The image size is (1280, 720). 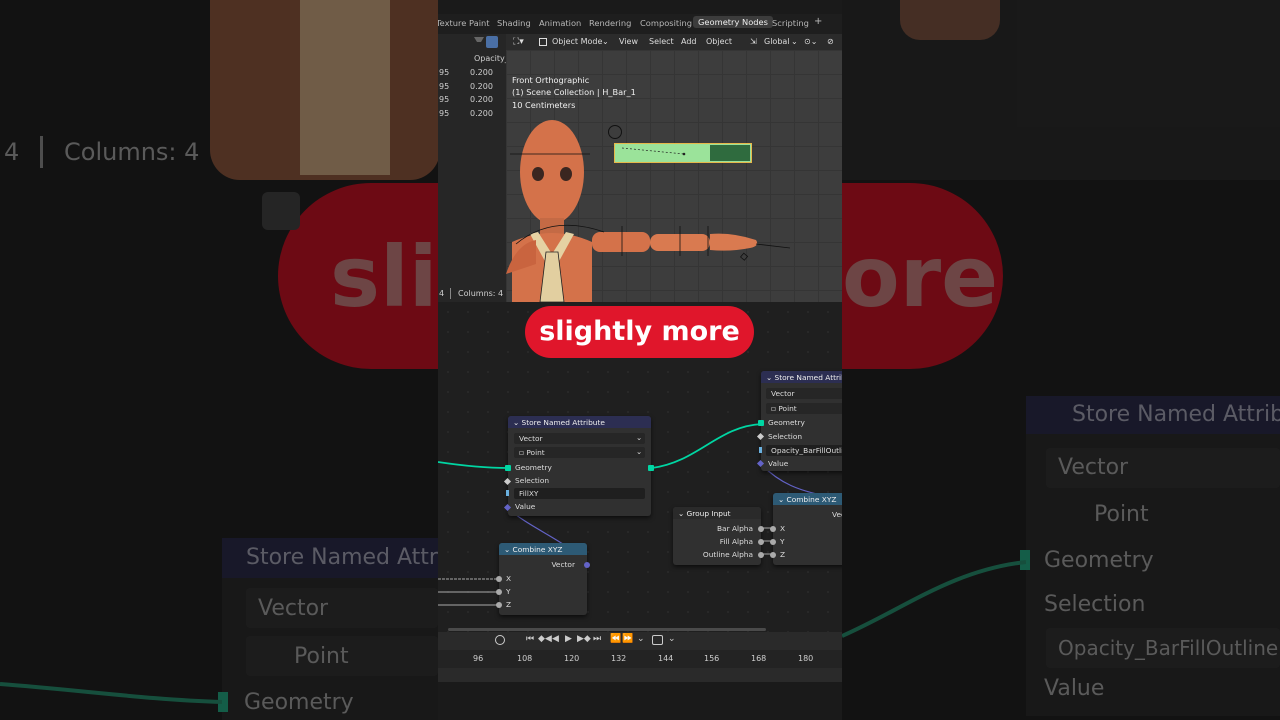 What do you see at coordinates (808, 377) in the screenshot?
I see `node-title: Store Named Attrib` at bounding box center [808, 377].